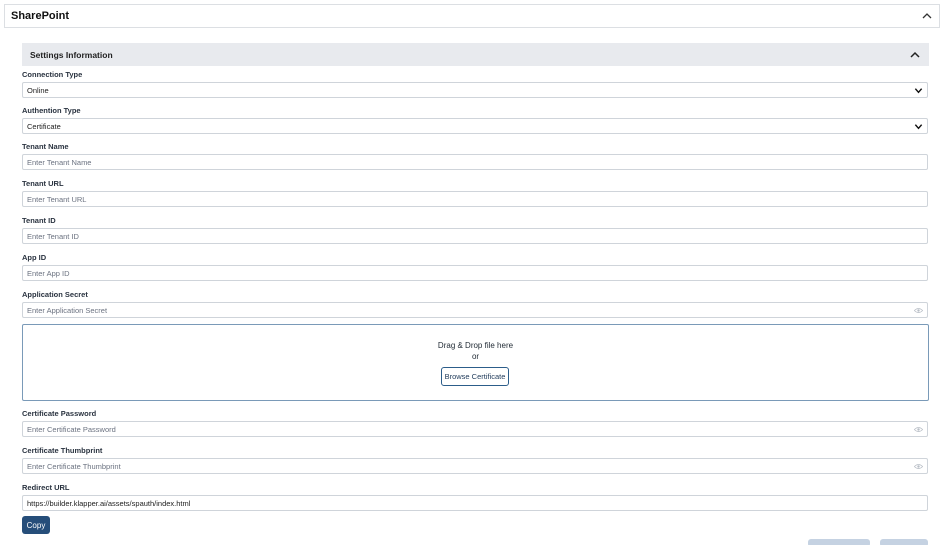 The height and width of the screenshot is (545, 940). Describe the element at coordinates (475, 162) in the screenshot. I see `tenant-name-input: Enter Tenant Name` at that location.